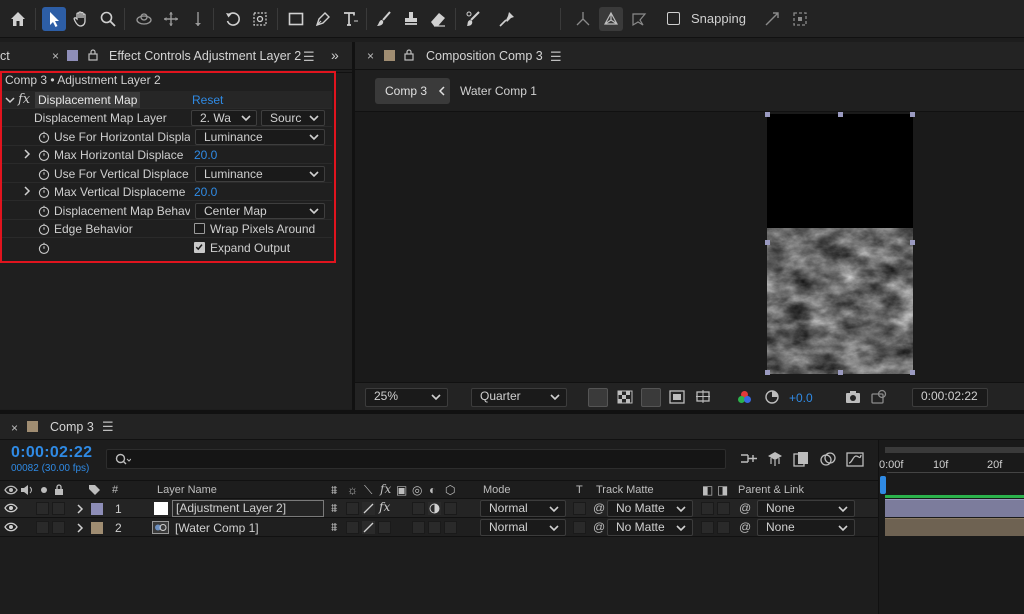 This screenshot has height=614, width=1024. I want to click on panel-overflow-icon: », so click(335, 55).